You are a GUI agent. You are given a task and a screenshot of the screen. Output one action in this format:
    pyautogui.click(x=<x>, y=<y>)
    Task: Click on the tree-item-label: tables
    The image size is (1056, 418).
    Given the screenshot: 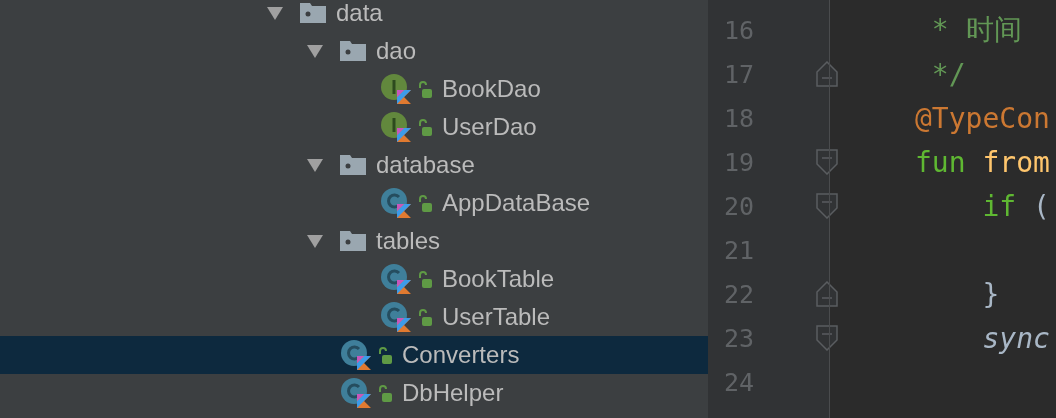 What is the action you would take?
    pyautogui.click(x=408, y=241)
    